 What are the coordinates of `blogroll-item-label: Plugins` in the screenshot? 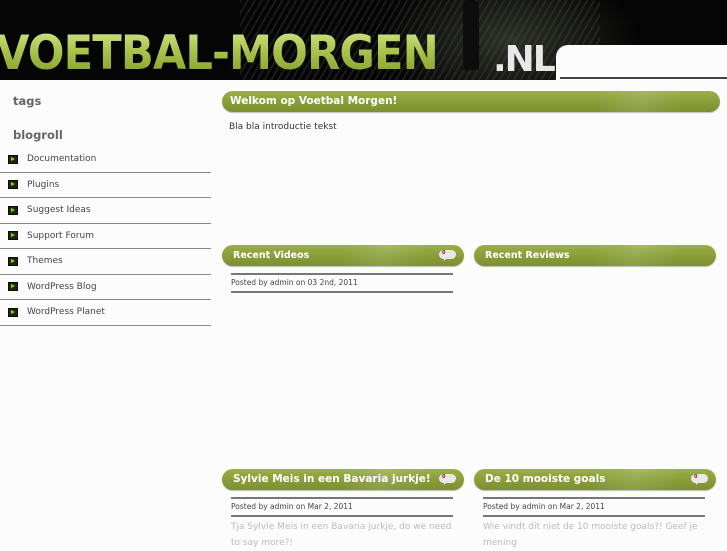 It's located at (43, 185).